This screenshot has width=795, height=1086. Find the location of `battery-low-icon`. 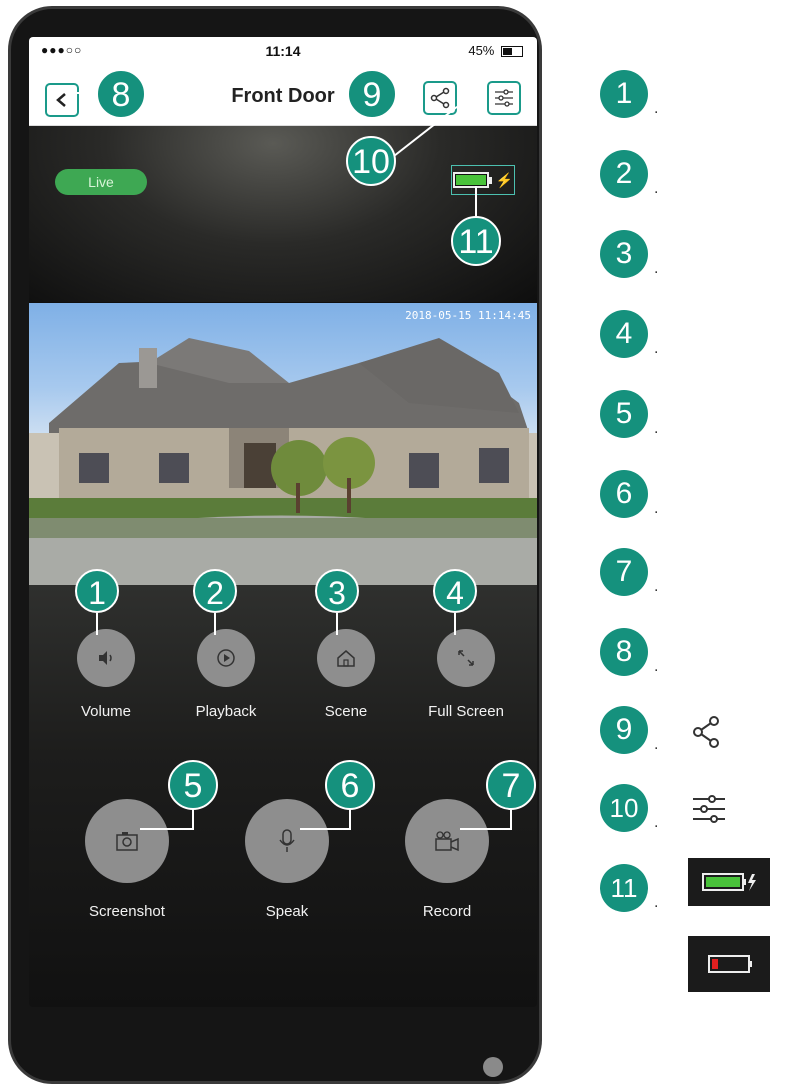

battery-low-icon is located at coordinates (729, 964).